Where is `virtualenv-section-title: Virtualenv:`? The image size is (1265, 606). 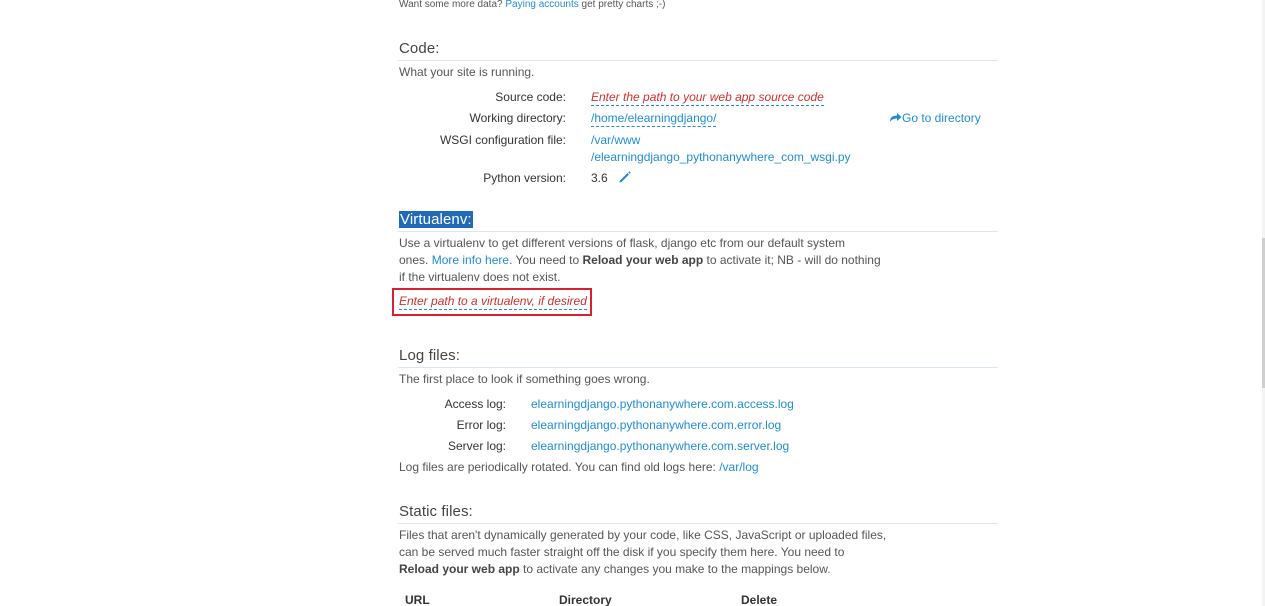 virtualenv-section-title: Virtualenv: is located at coordinates (436, 220).